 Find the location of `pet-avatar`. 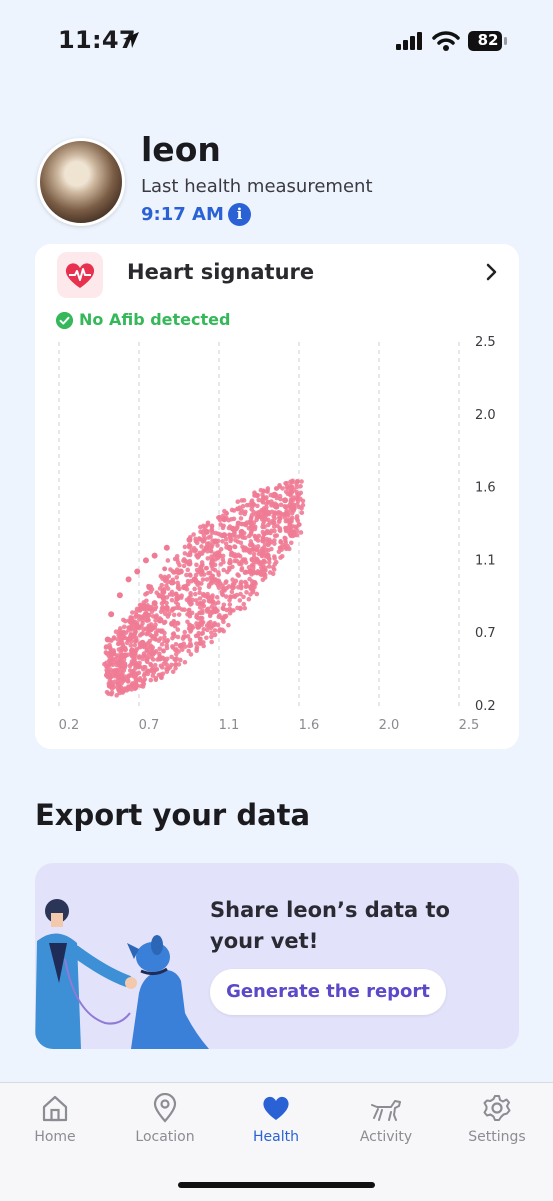

pet-avatar is located at coordinates (81, 182).